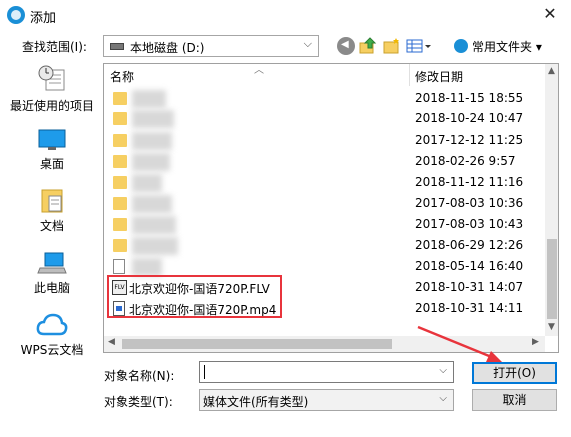 Image resolution: width=571 pixels, height=437 pixels. Describe the element at coordinates (469, 245) in the screenshot. I see `file-date: 2018-06-29 12:26` at that location.